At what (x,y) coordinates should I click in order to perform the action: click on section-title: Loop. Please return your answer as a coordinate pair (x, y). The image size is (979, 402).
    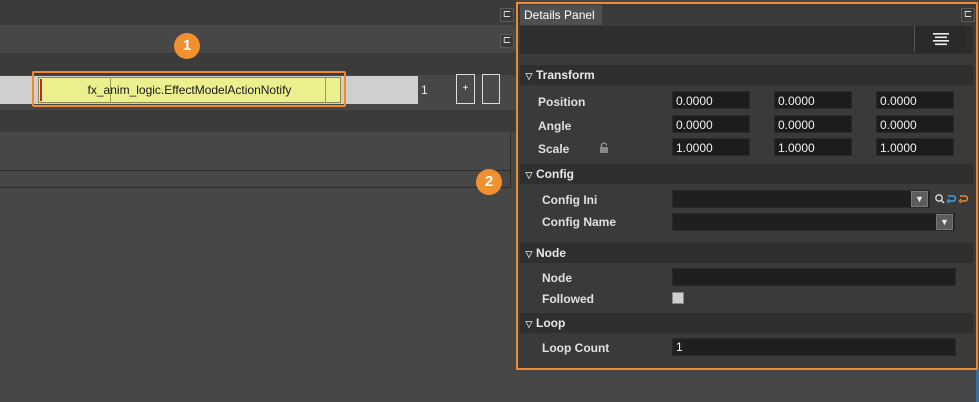
    Looking at the image, I should click on (551, 323).